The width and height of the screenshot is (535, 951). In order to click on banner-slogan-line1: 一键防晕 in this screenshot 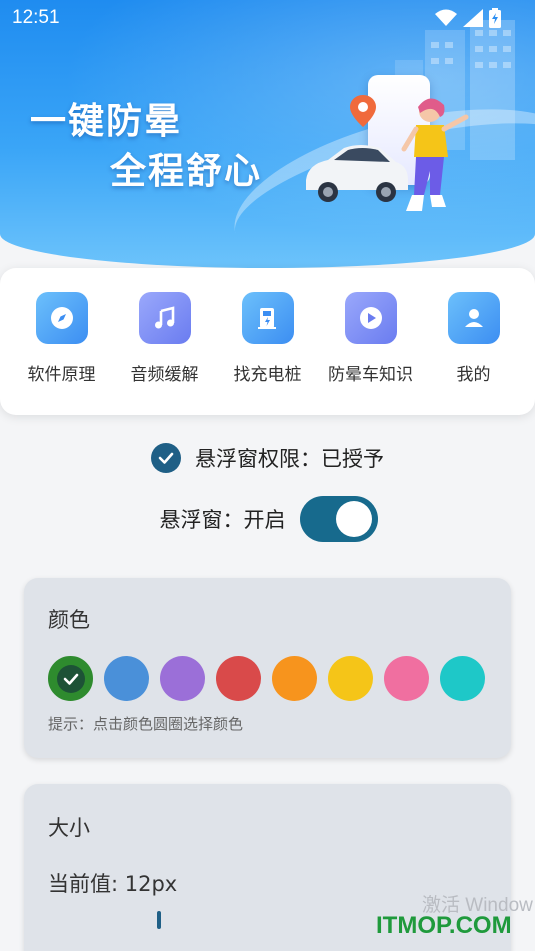, I will do `click(106, 121)`.